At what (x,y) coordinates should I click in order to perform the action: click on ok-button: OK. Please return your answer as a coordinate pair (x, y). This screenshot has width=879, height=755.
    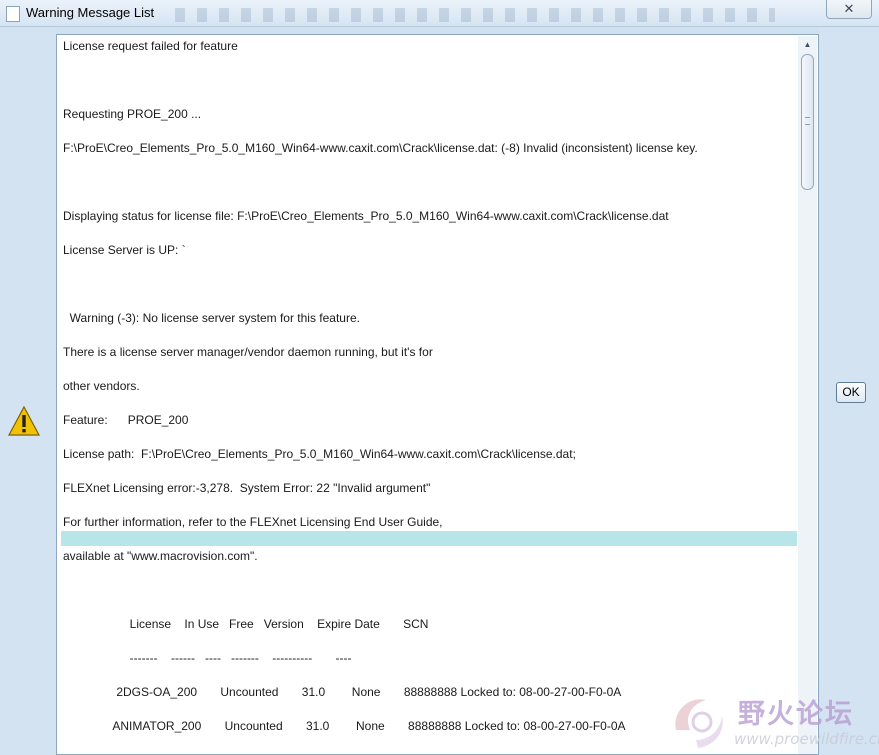
    Looking at the image, I should click on (851, 392).